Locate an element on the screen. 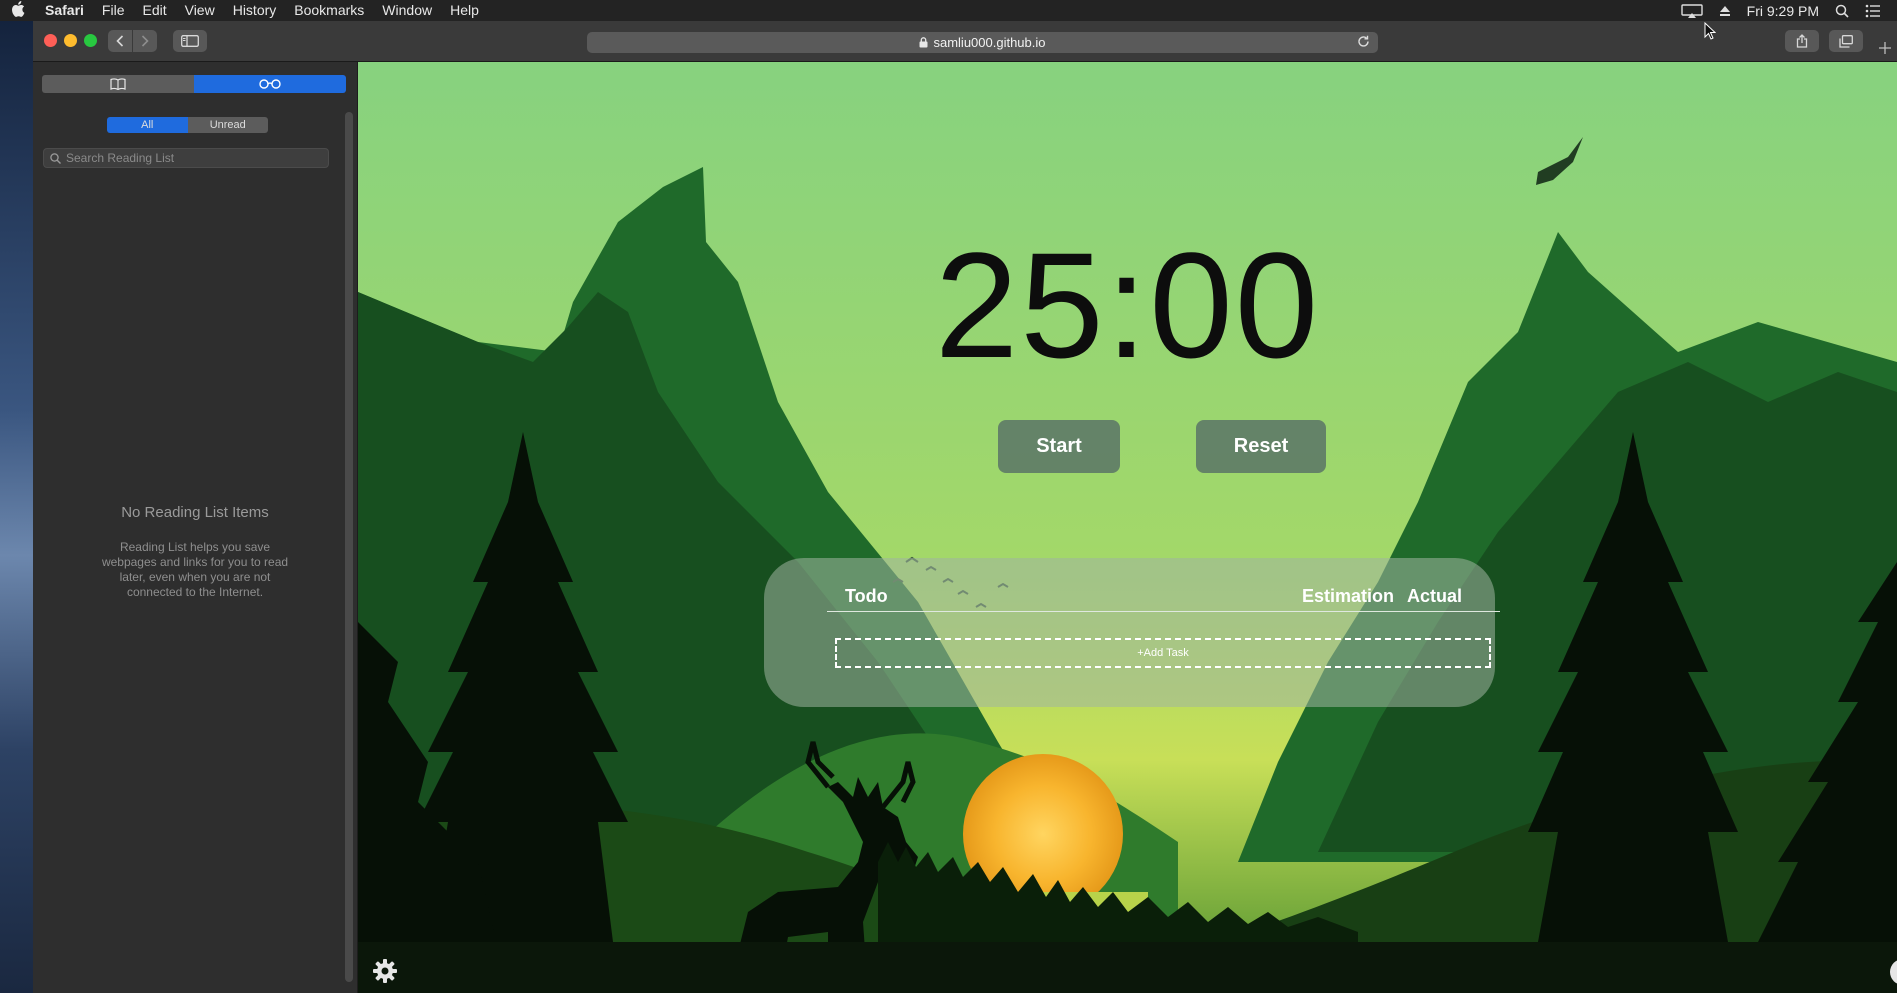 This screenshot has width=1897, height=993. menu-file: File is located at coordinates (113, 10).